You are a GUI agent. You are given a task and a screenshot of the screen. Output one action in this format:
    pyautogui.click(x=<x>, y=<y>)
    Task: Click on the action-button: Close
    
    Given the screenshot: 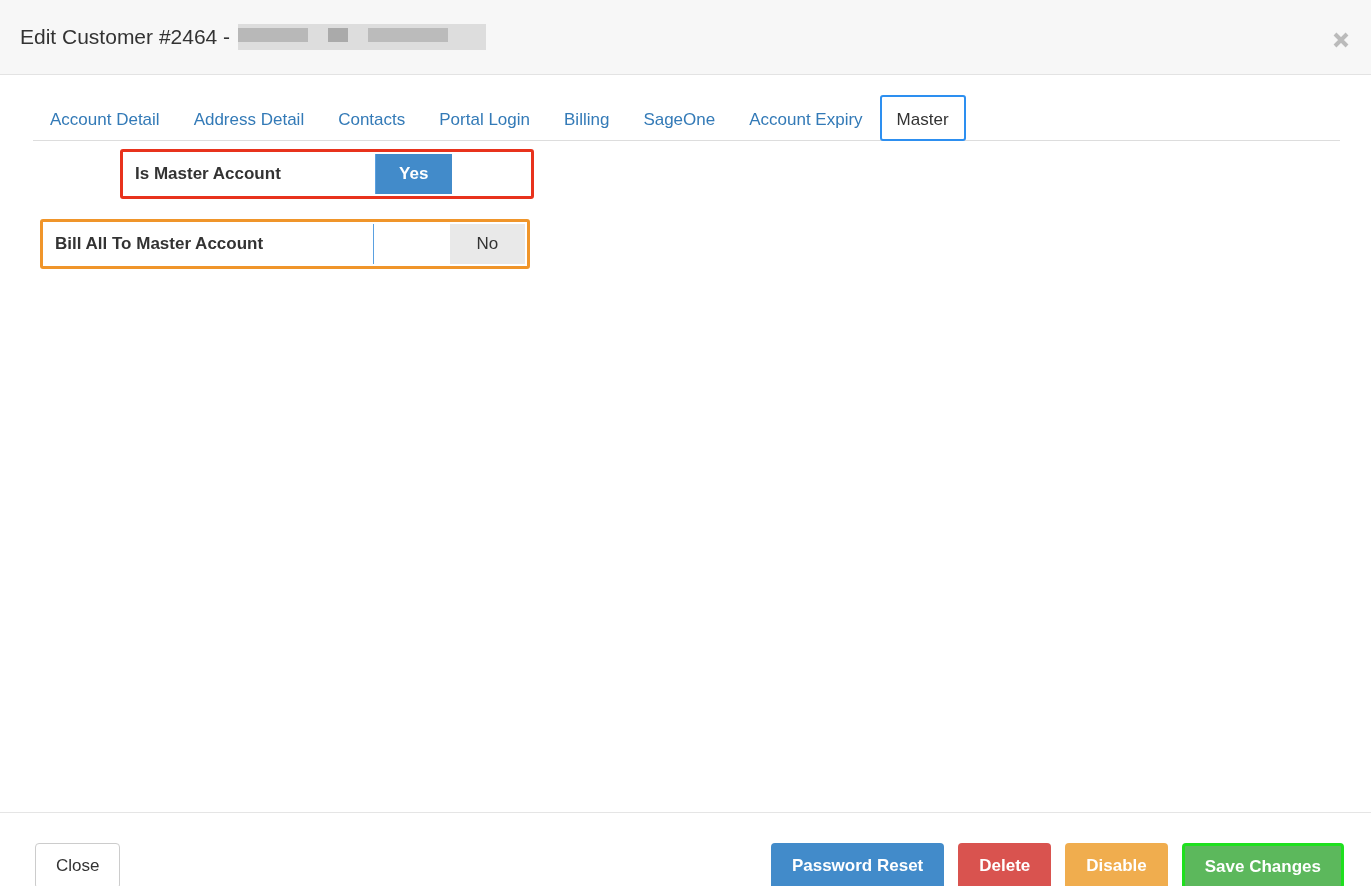 What is the action you would take?
    pyautogui.click(x=78, y=864)
    